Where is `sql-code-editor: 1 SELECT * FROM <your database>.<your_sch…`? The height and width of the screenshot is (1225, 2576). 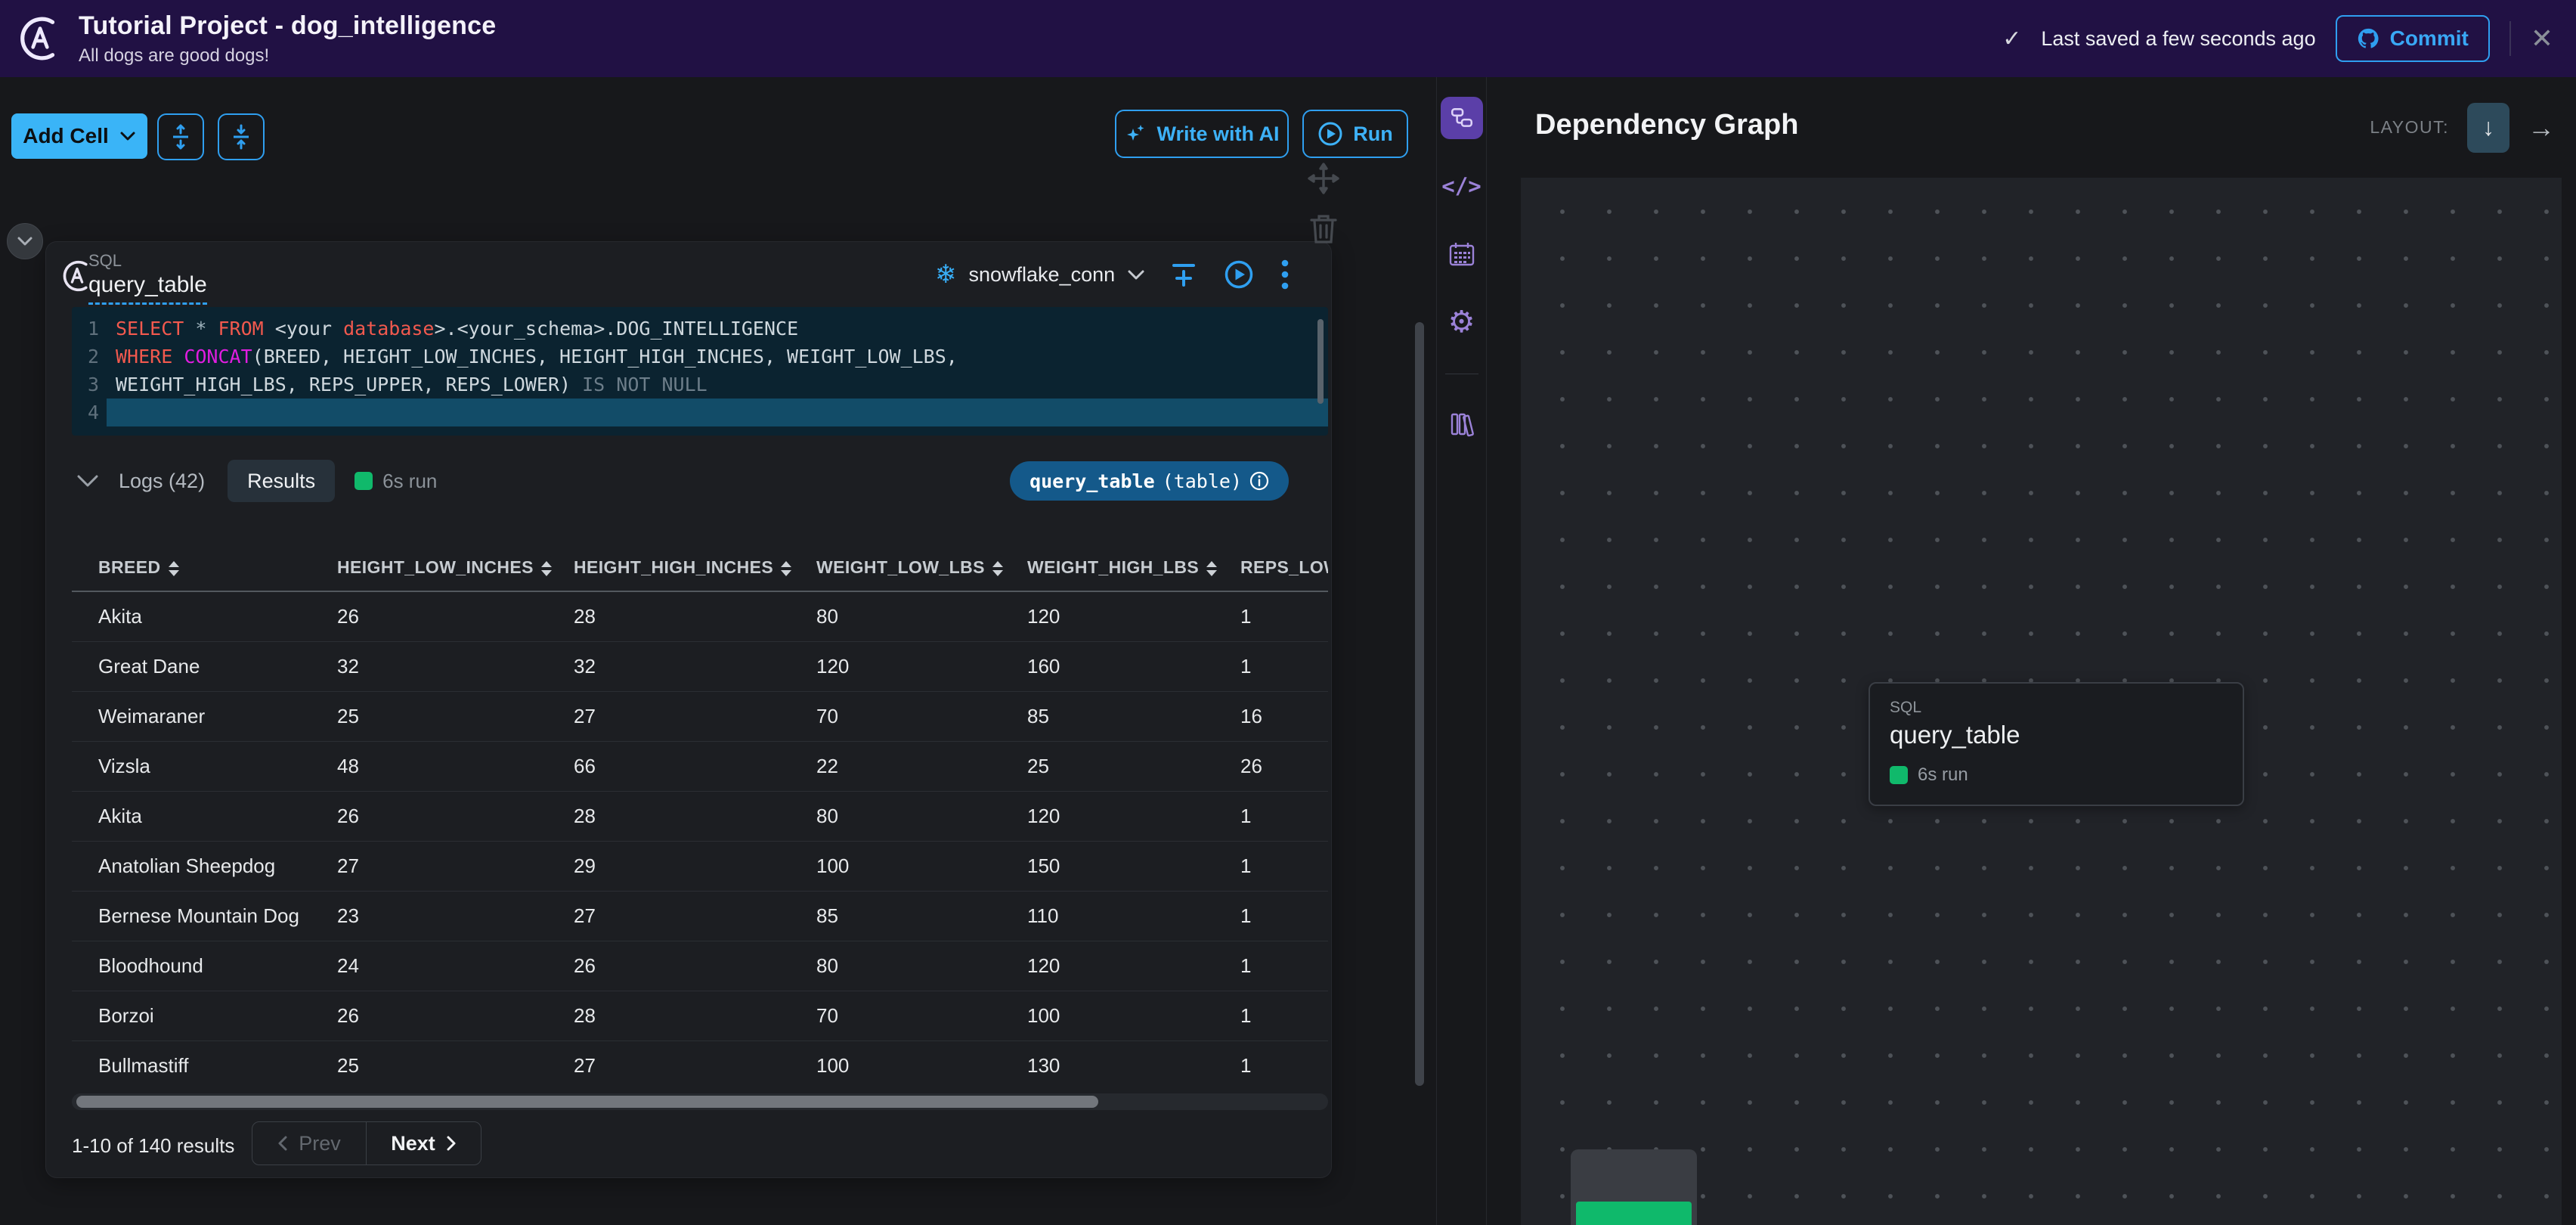
sql-code-editor: 1 SELECT * FROM <your database>.<your_sch… is located at coordinates (700, 371).